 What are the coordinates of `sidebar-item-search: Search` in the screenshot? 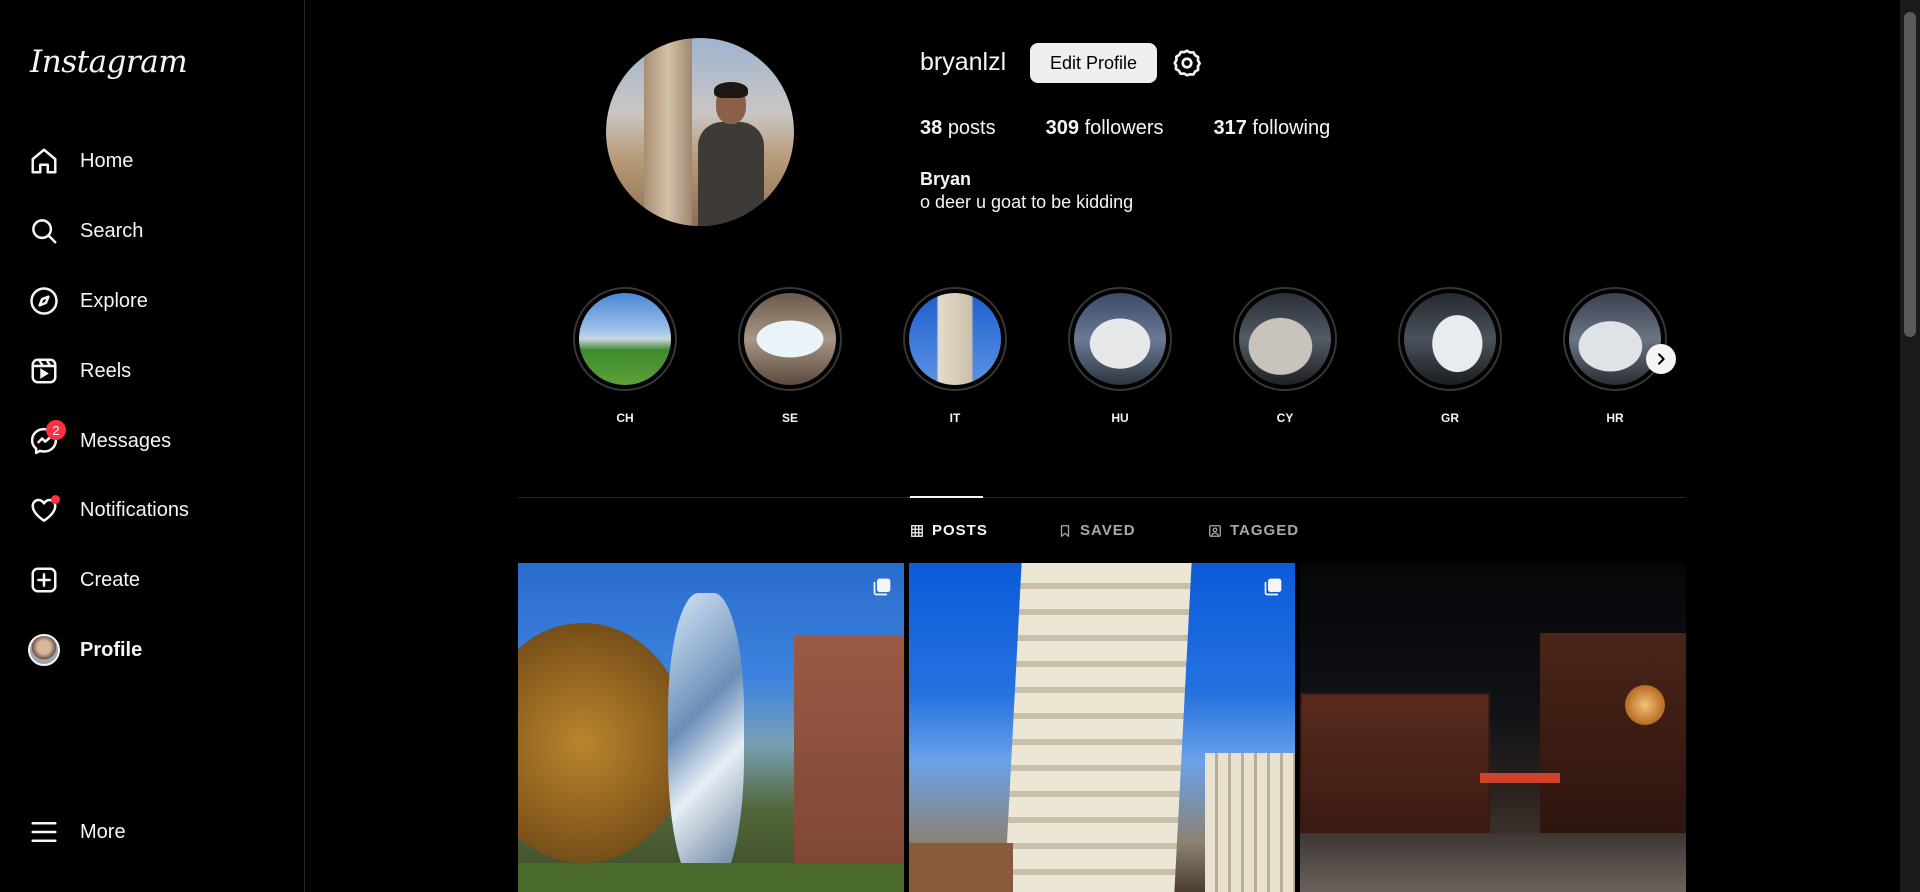 It's located at (85, 231).